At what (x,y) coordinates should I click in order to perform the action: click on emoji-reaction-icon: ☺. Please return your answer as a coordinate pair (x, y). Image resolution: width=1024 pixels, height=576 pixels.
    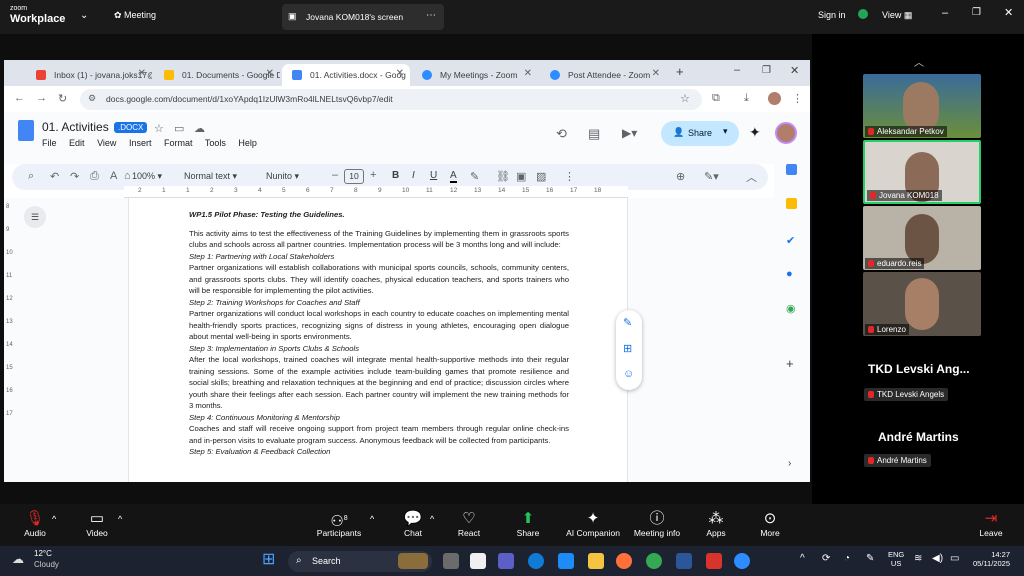
    Looking at the image, I should click on (628, 374).